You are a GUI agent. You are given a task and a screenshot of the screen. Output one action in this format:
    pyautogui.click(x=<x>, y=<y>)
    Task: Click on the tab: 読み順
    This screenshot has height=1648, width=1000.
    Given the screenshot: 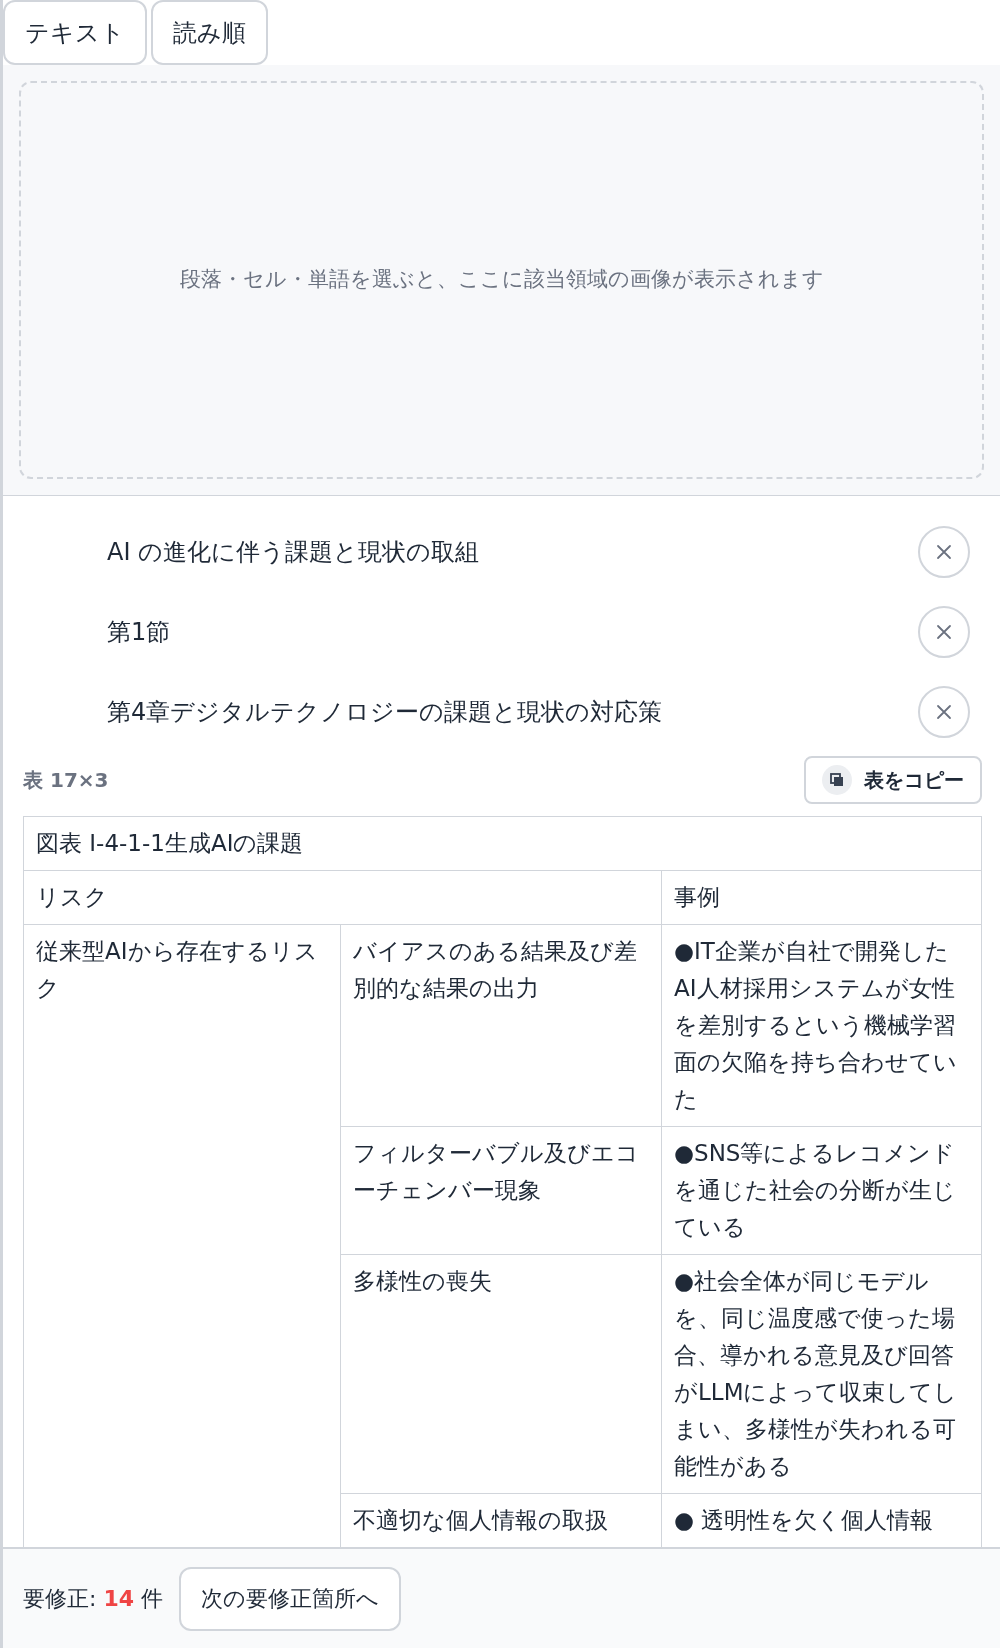 What is the action you would take?
    pyautogui.click(x=209, y=32)
    